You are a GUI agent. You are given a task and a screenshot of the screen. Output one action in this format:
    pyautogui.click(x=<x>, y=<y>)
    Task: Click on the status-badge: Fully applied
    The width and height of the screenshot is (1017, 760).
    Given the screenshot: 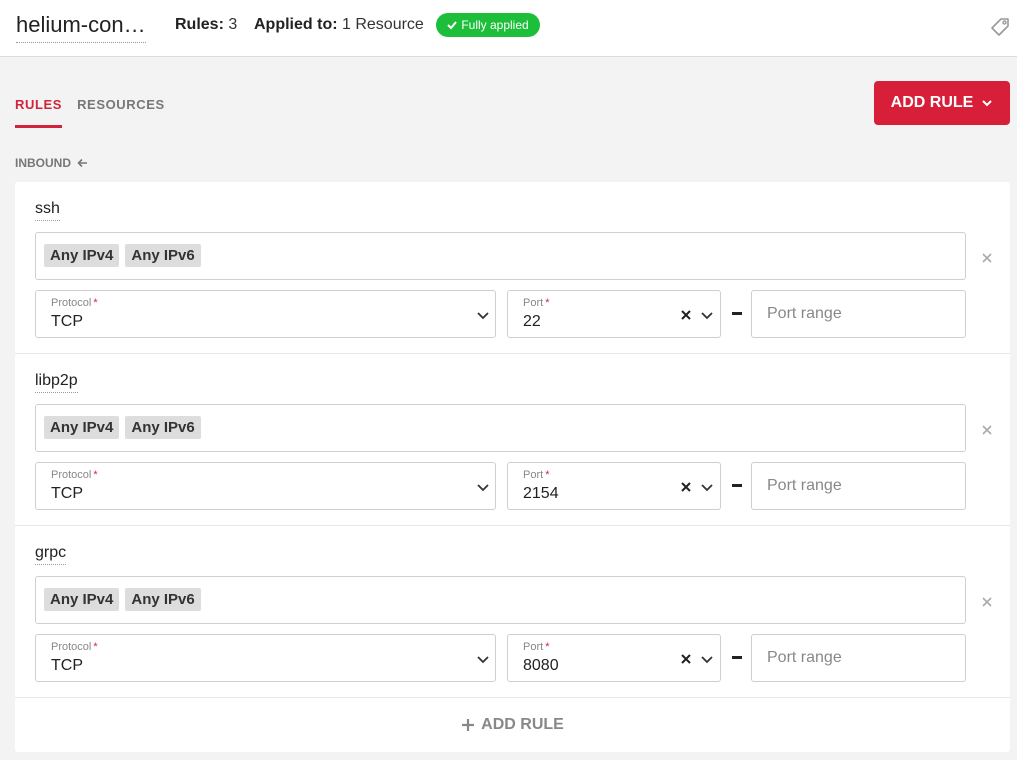 What is the action you would take?
    pyautogui.click(x=488, y=25)
    